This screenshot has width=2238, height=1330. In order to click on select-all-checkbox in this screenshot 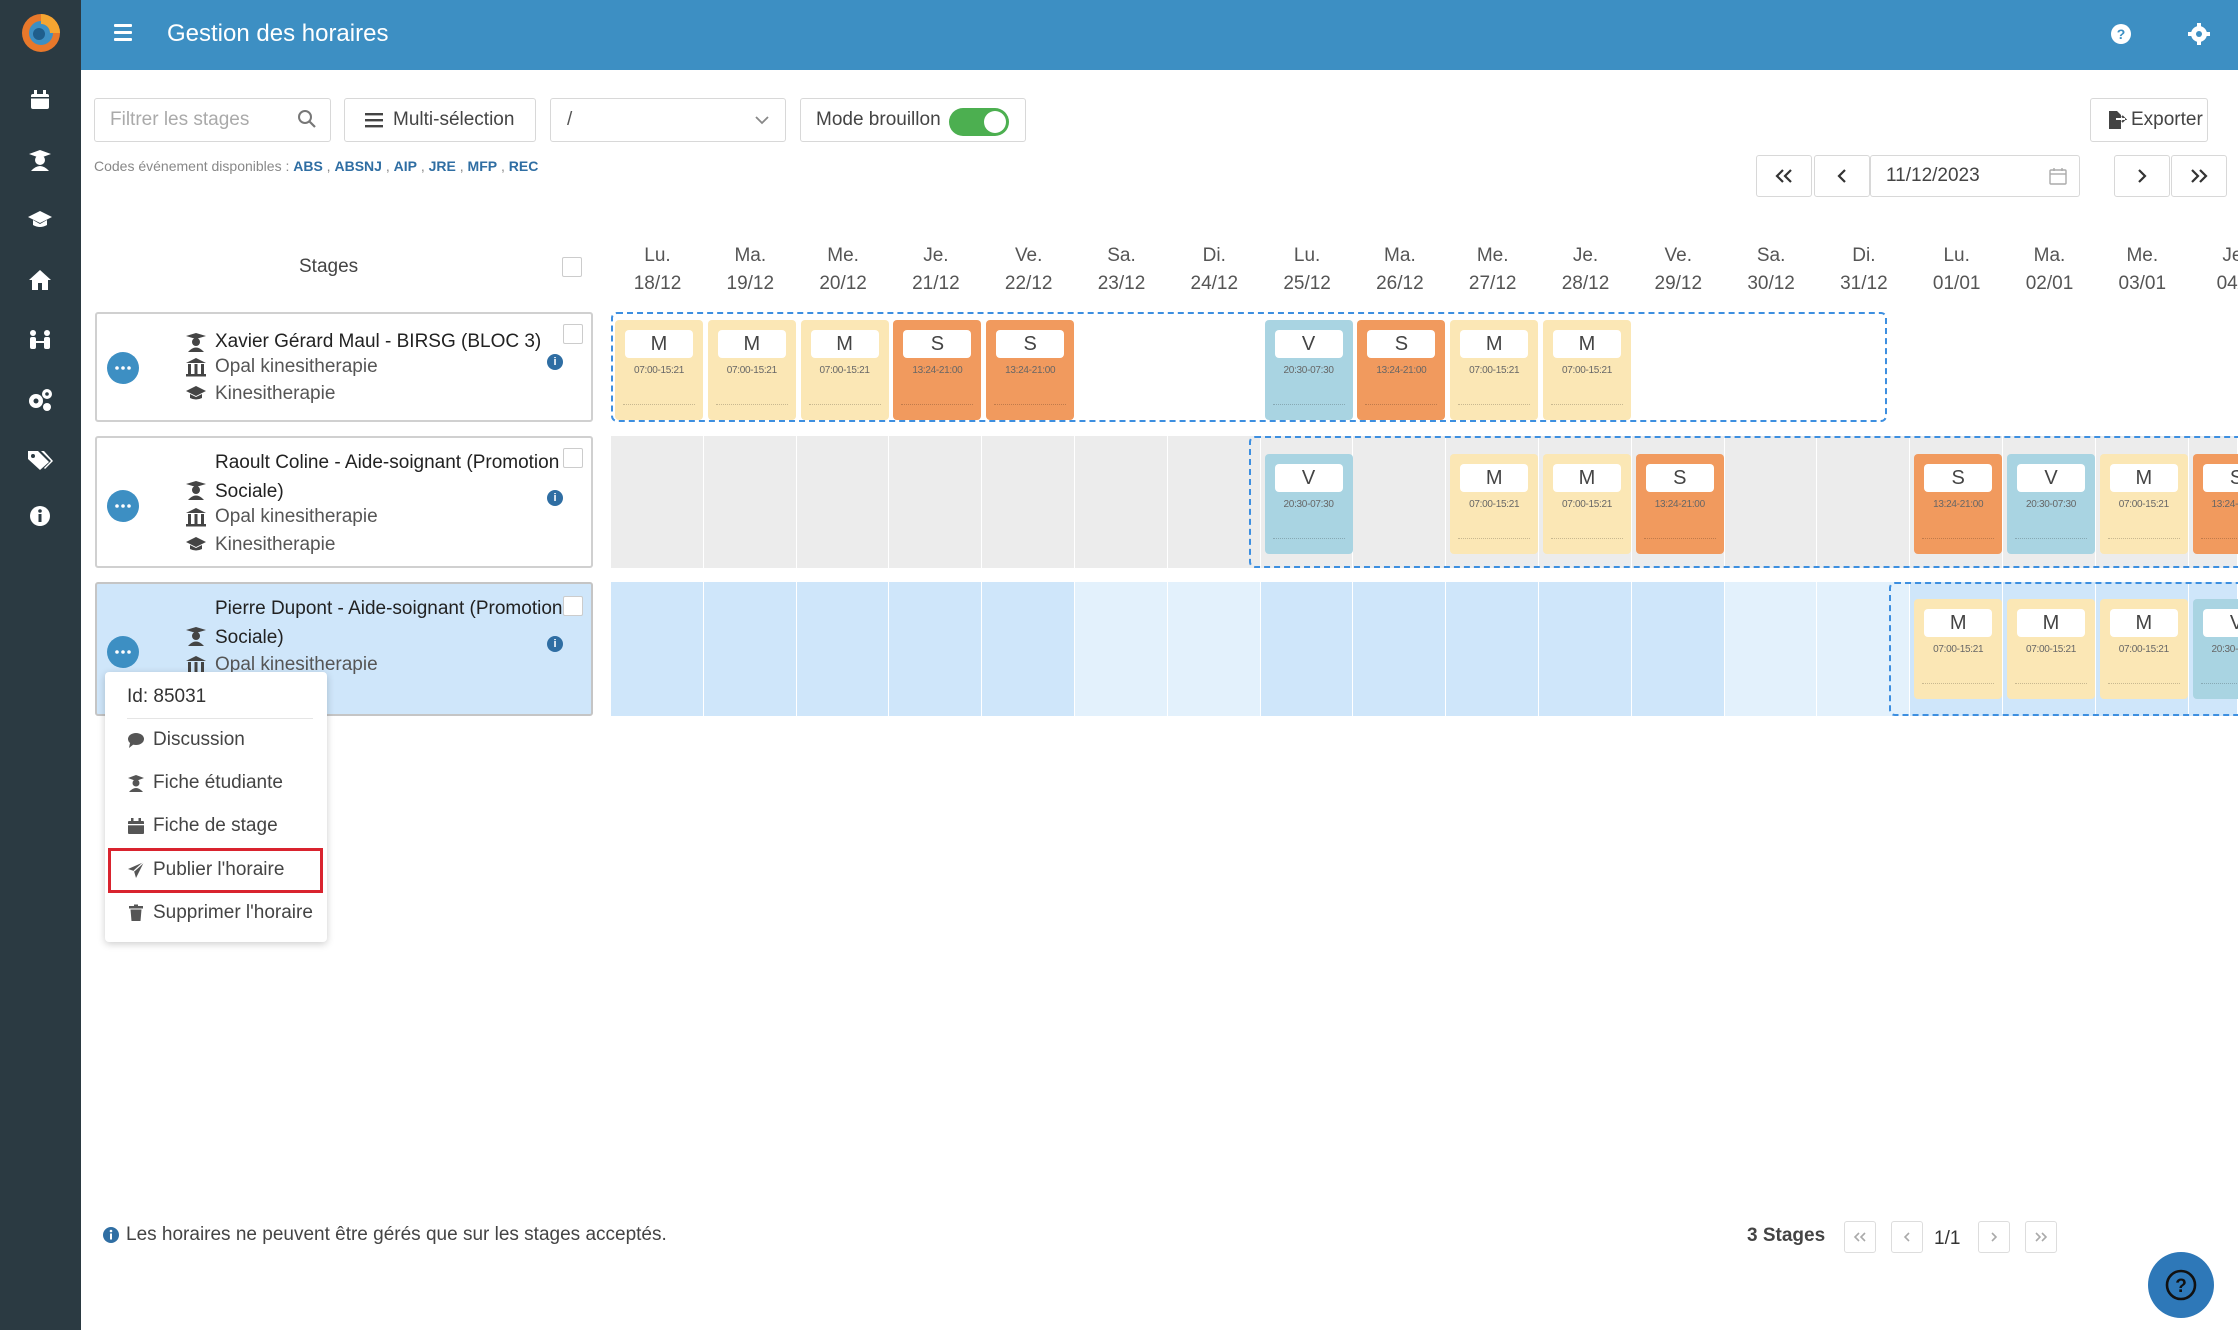, I will do `click(572, 267)`.